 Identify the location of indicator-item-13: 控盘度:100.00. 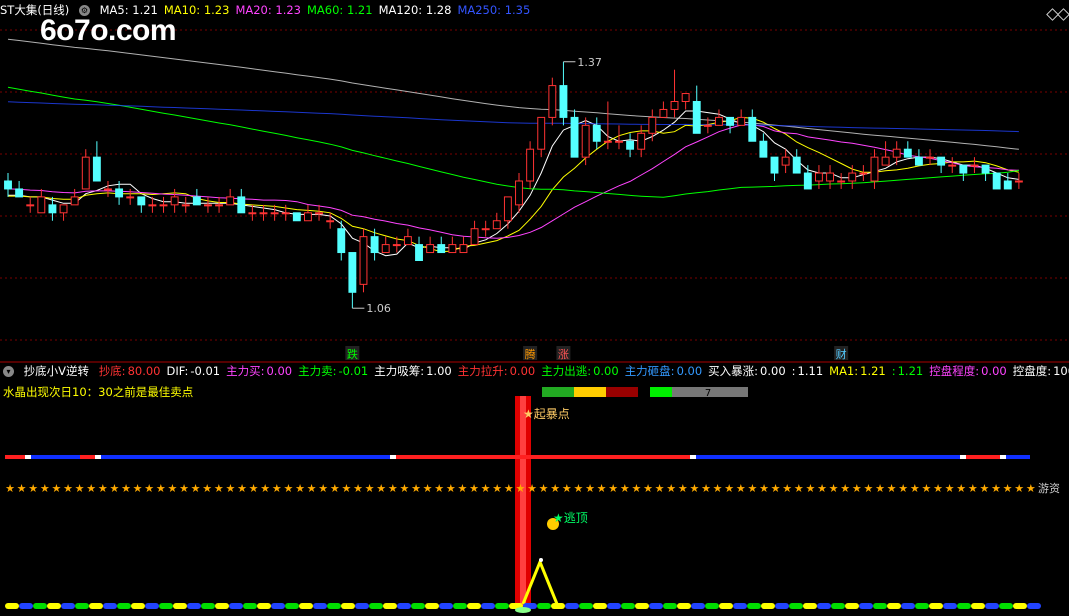
(1040, 371).